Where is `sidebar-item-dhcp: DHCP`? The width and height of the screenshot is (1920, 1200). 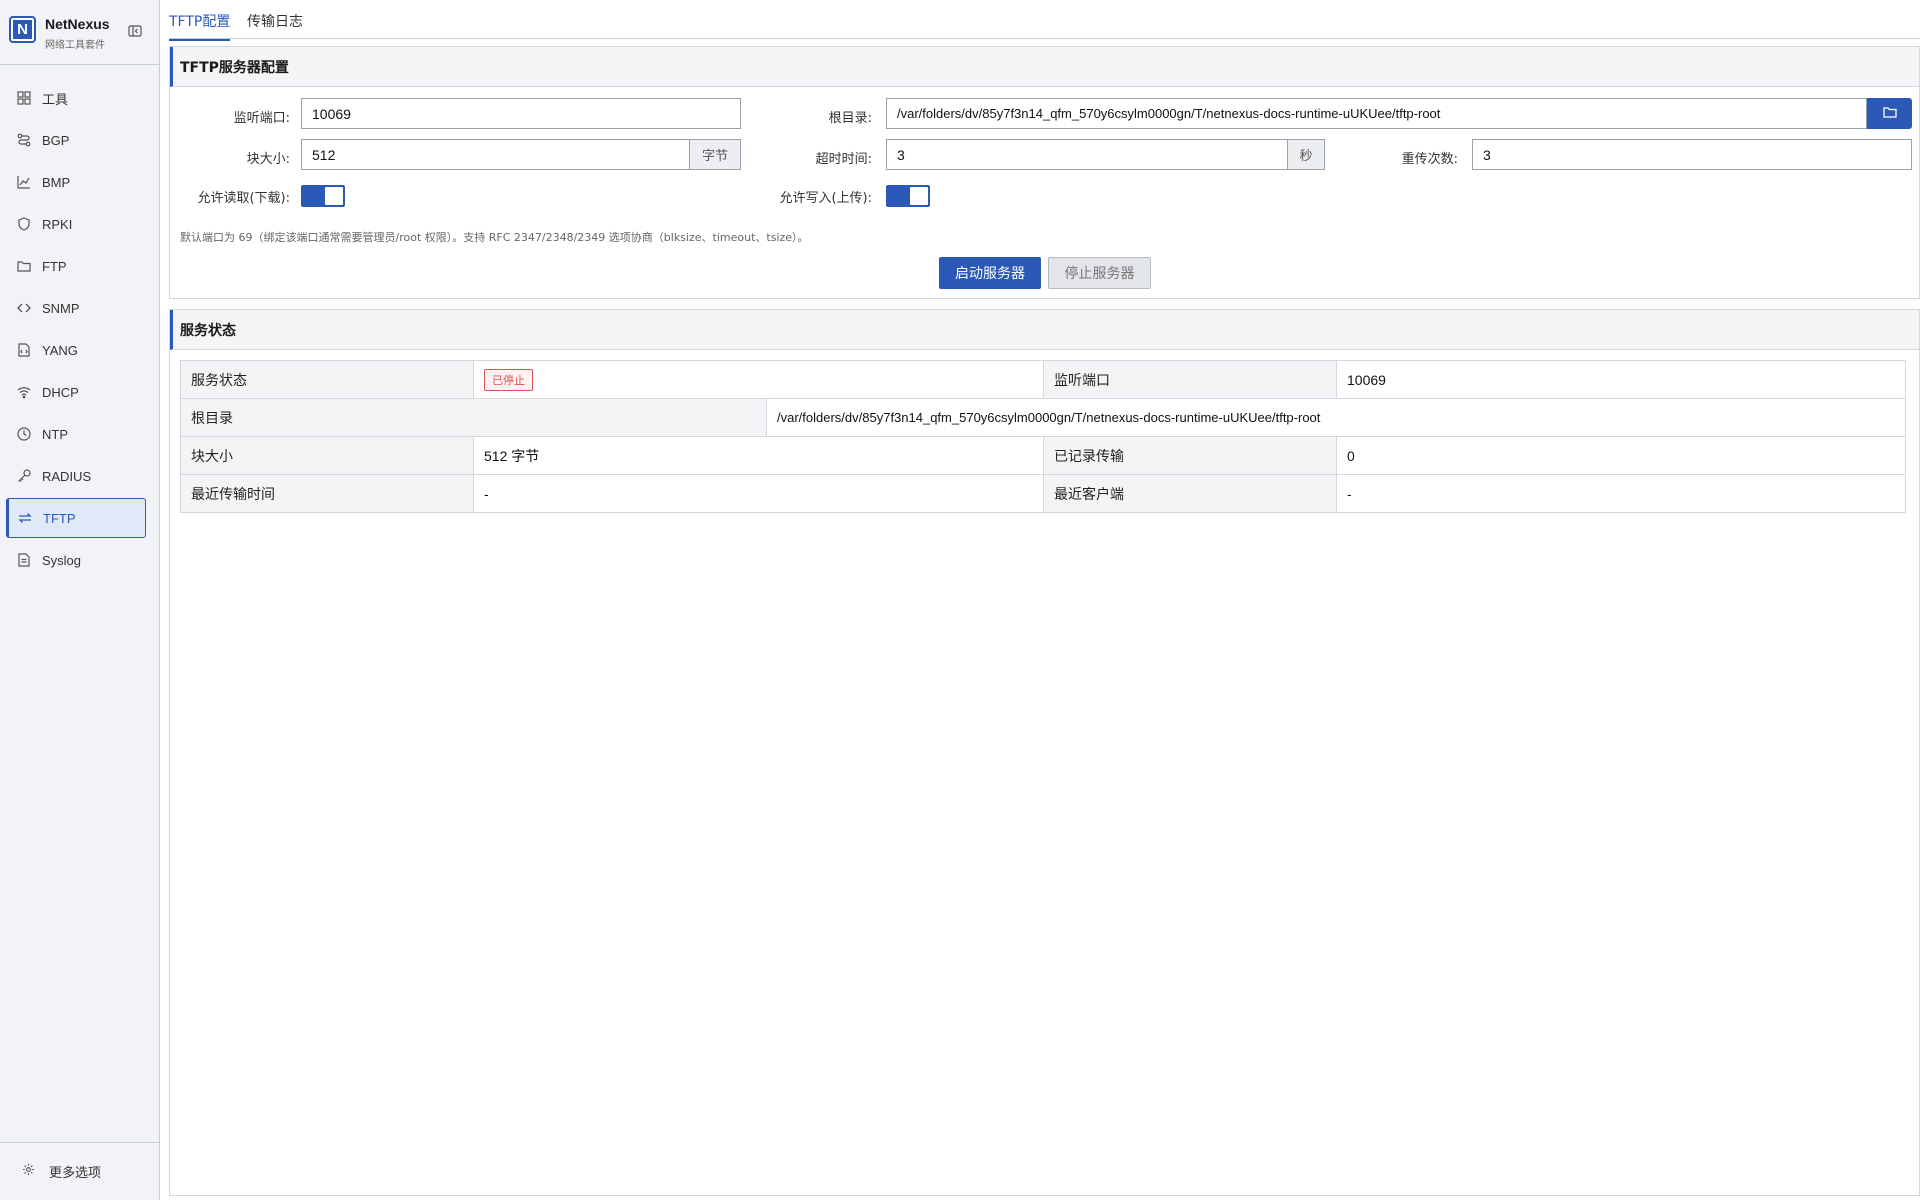
sidebar-item-dhcp: DHCP is located at coordinates (76, 392).